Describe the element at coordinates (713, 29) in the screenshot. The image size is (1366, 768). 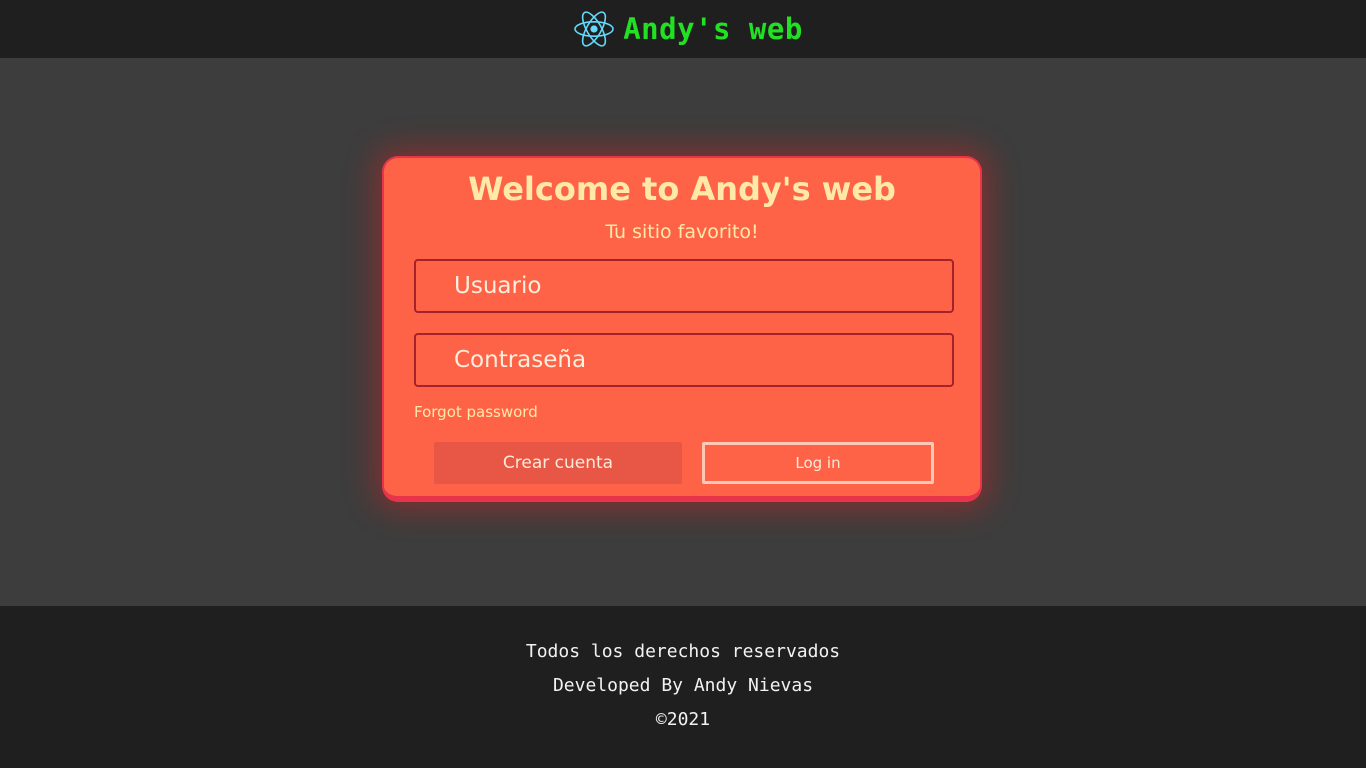
I see `brand-title: Andy's web` at that location.